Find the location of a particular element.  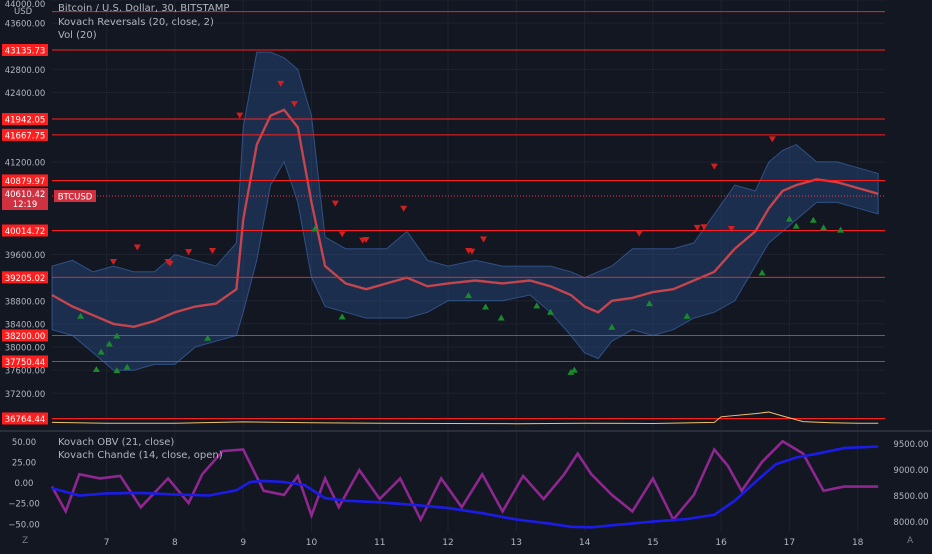

x-tick-label: 10 is located at coordinates (312, 543).